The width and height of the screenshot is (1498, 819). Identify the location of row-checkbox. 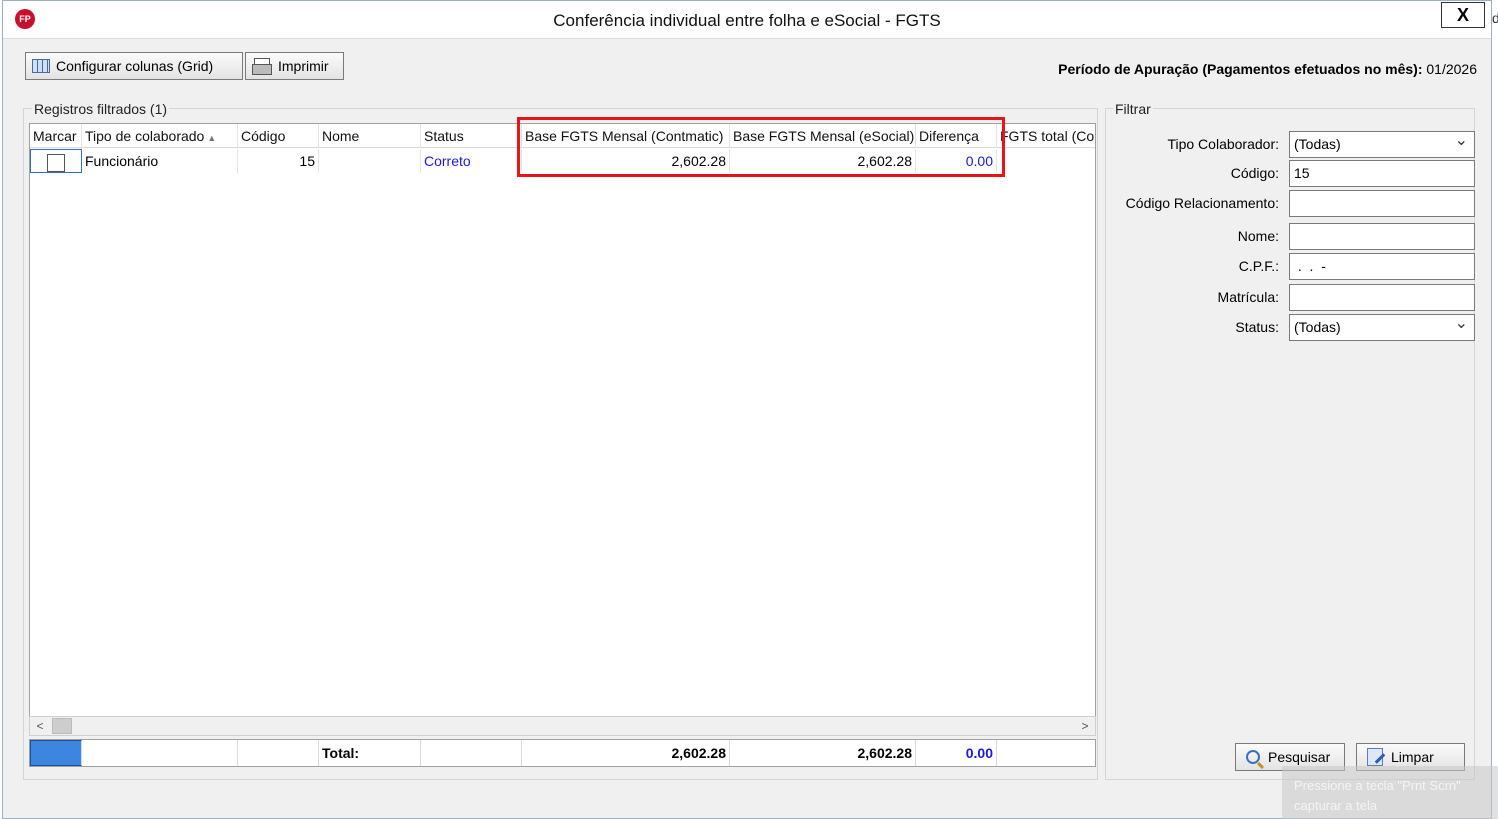
(56, 163).